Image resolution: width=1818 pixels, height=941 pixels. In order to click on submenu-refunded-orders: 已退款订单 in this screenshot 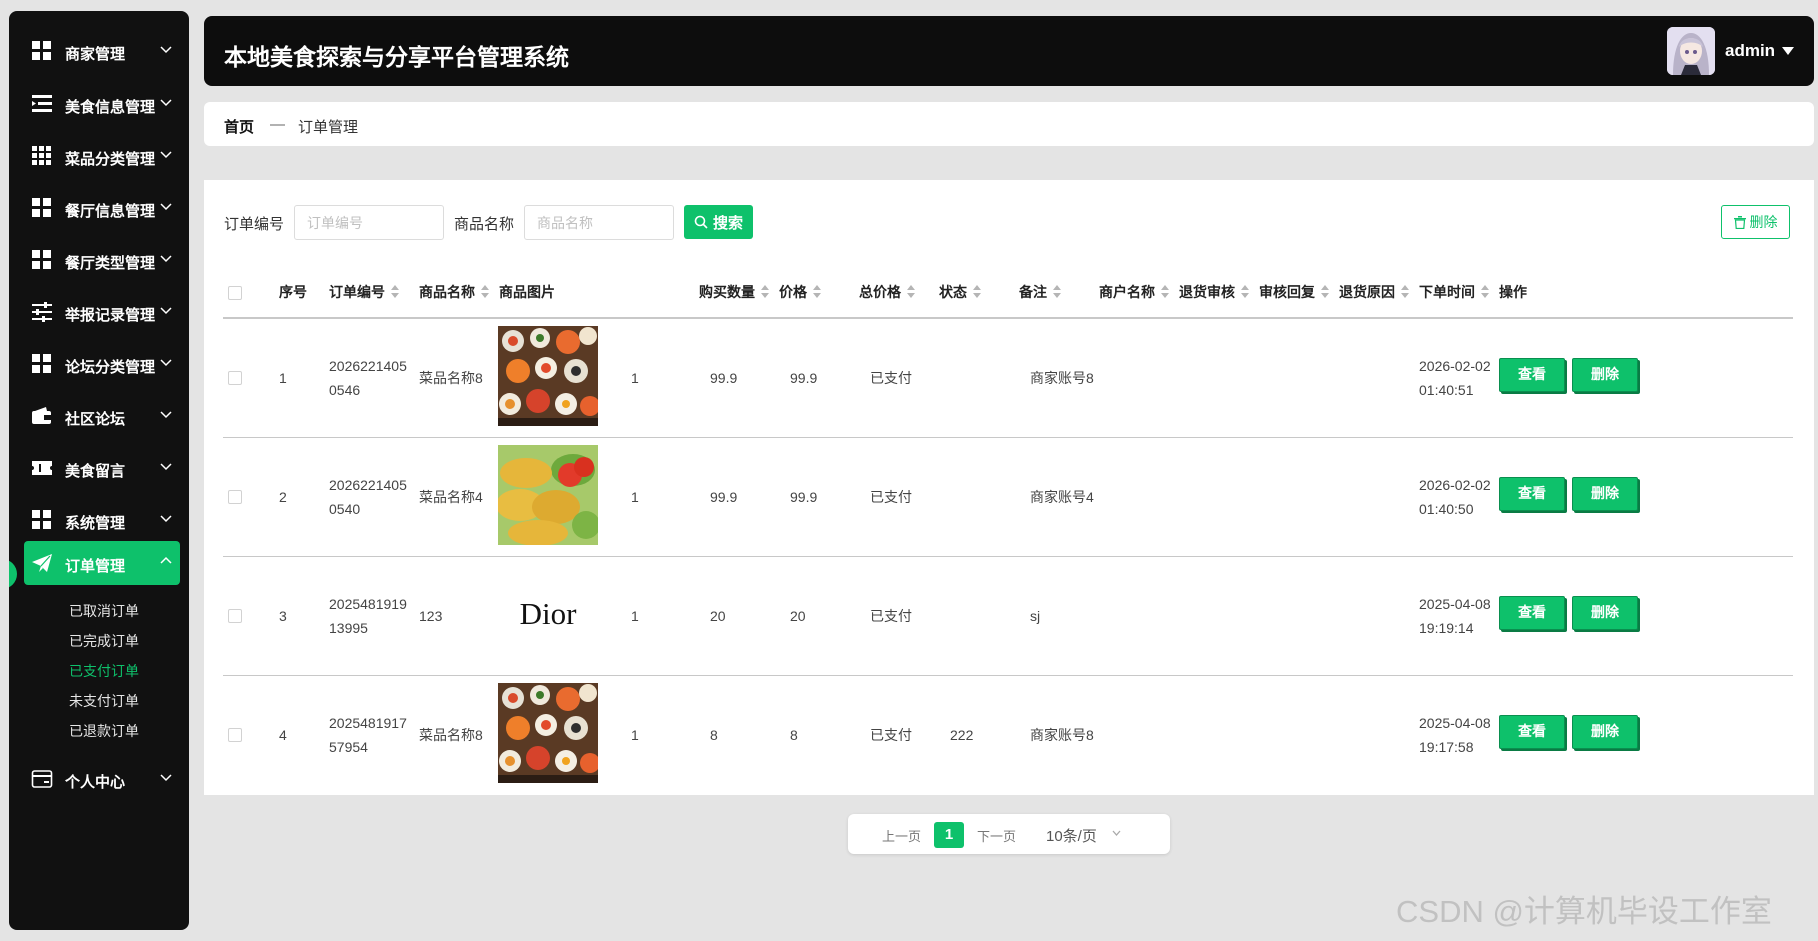, I will do `click(104, 731)`.